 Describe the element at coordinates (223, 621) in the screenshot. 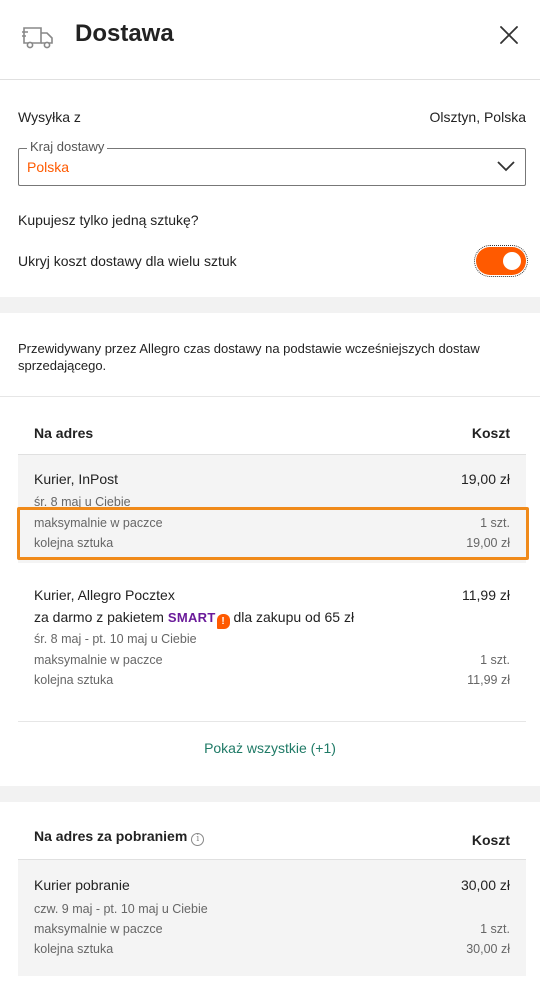

I see `smart-badge-icon: !` at that location.